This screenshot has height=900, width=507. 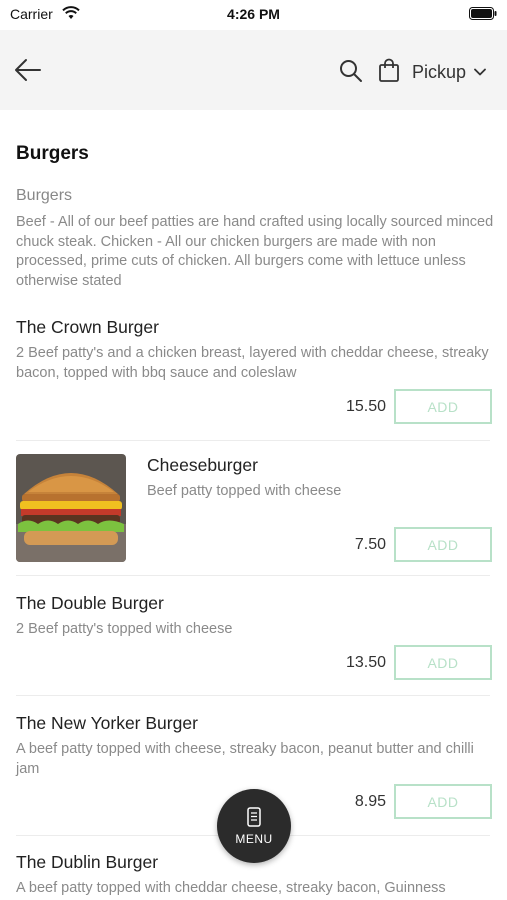 What do you see at coordinates (44, 195) in the screenshot?
I see `category-name: Burgers` at bounding box center [44, 195].